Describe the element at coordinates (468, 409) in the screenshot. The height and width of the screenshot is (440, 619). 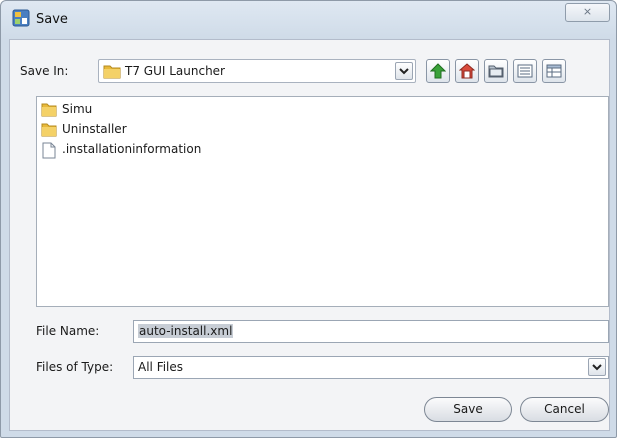
I see `save-button: Save` at that location.